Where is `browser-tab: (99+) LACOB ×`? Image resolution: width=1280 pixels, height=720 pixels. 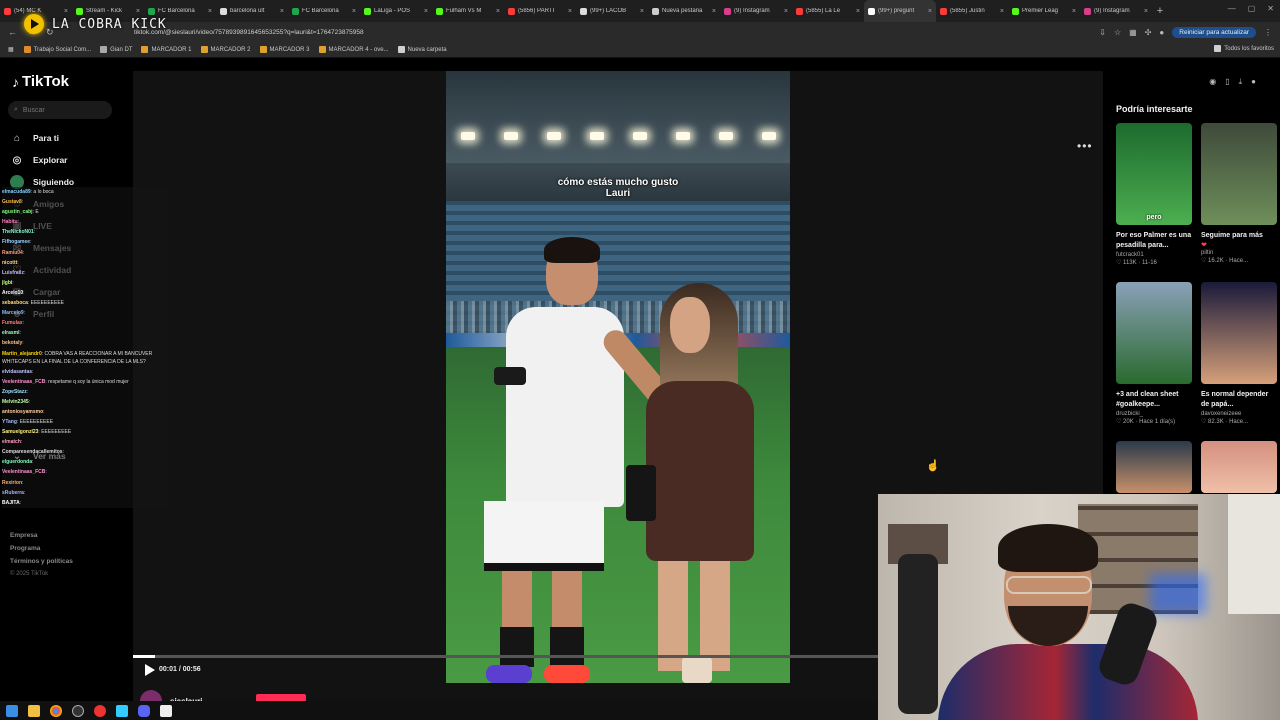
browser-tab: (99+) LACOB × is located at coordinates (612, 11).